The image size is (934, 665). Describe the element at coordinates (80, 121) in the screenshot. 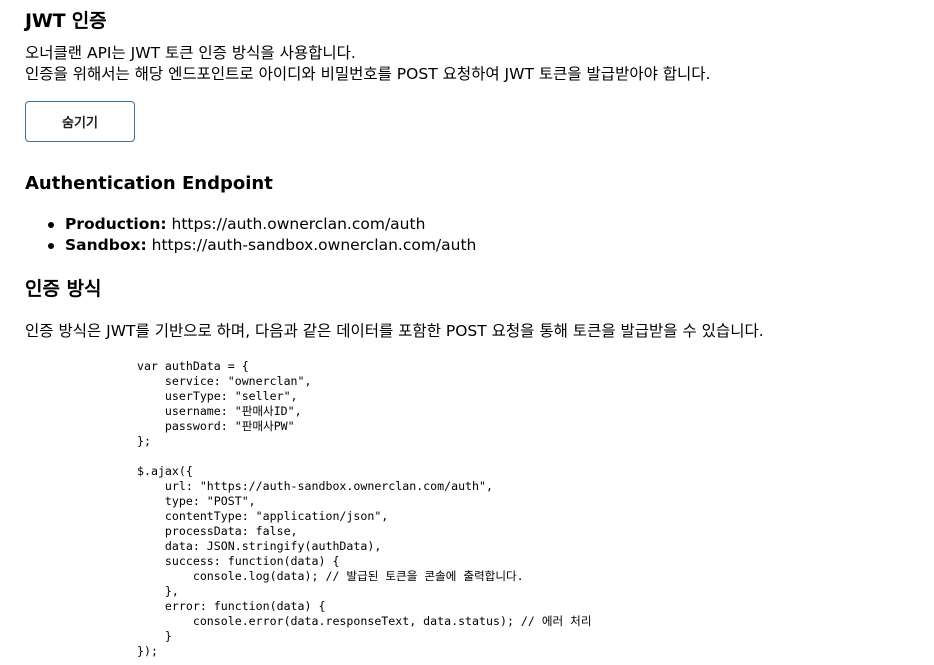

I see `hide-button: 숨기기` at that location.